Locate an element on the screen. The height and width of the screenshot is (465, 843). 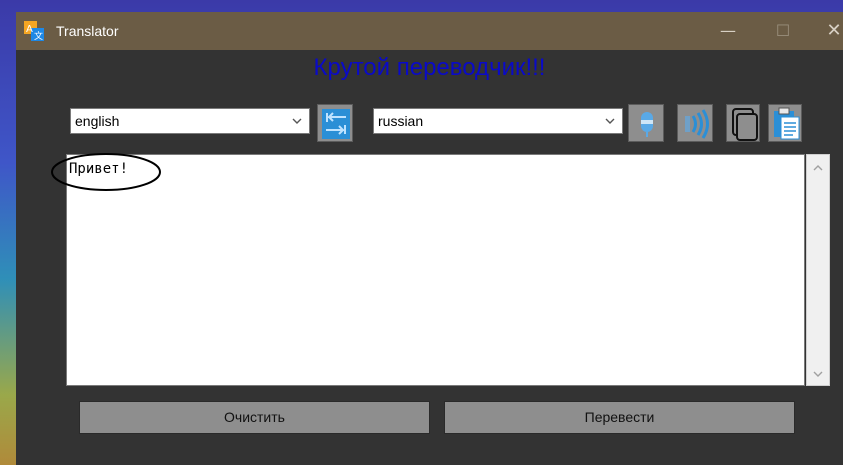
close-button: ✕ is located at coordinates (827, 31).